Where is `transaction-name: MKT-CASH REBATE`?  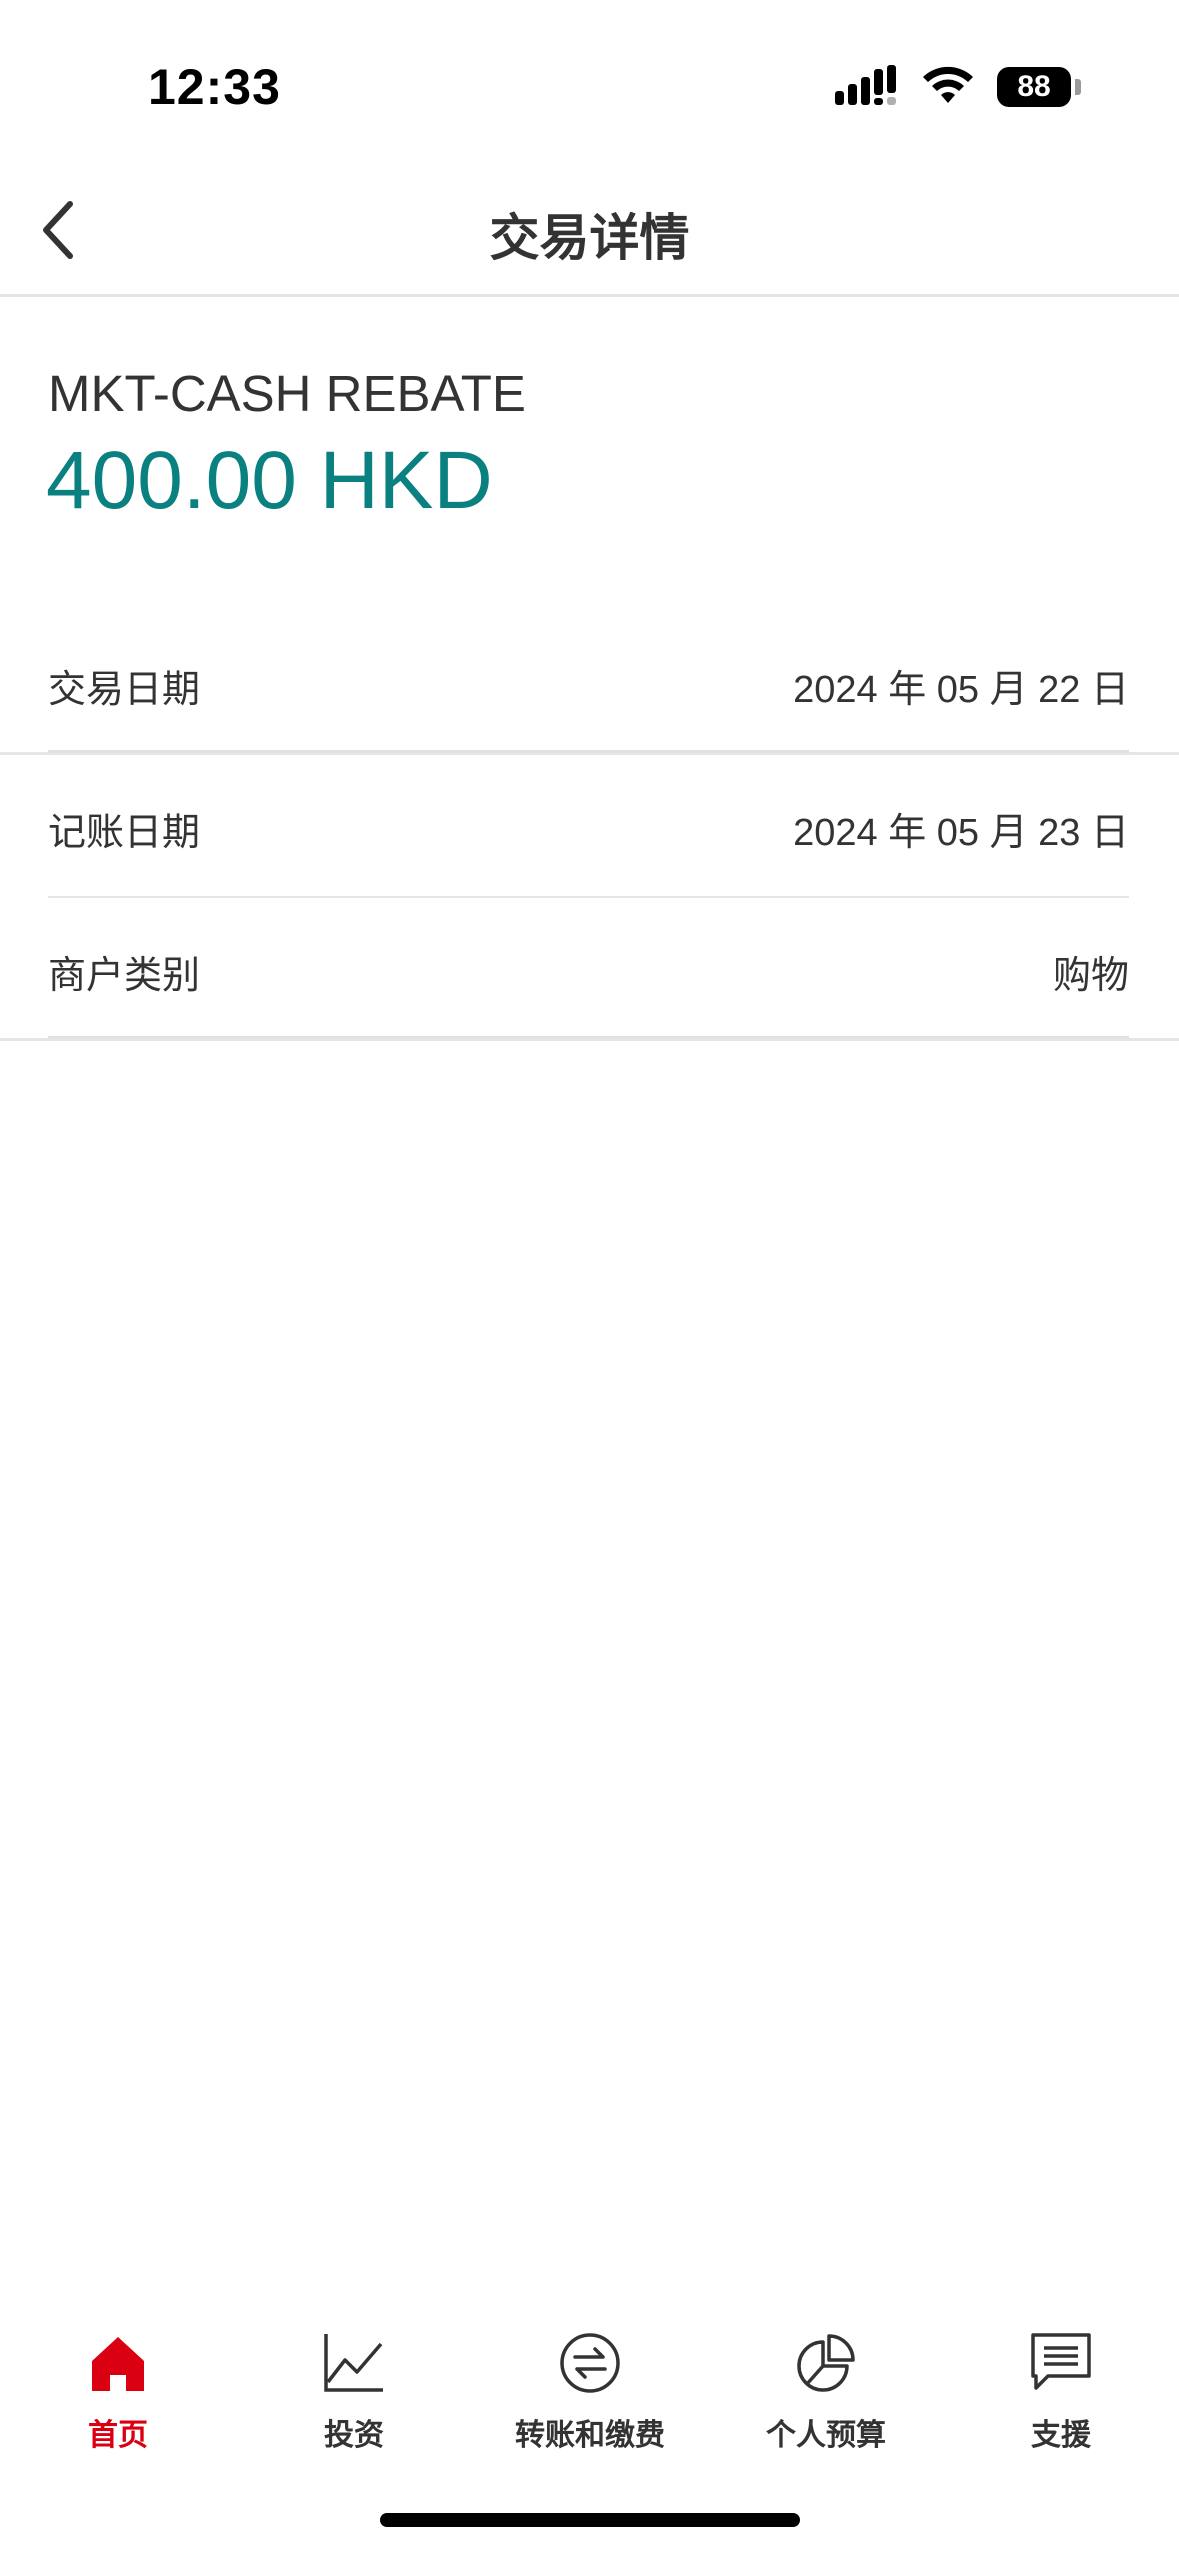
transaction-name: MKT-CASH REBATE is located at coordinates (287, 393).